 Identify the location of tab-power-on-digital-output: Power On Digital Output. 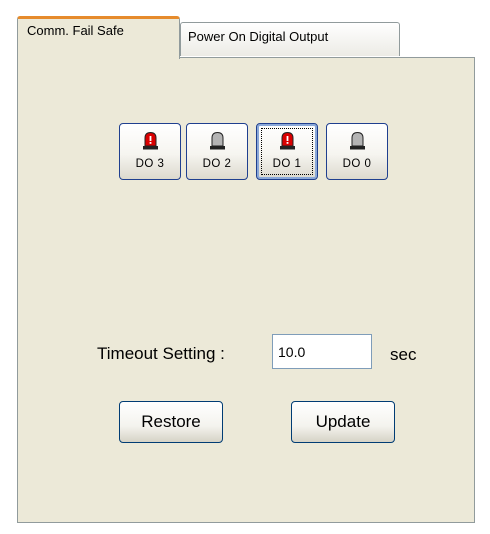
(290, 39).